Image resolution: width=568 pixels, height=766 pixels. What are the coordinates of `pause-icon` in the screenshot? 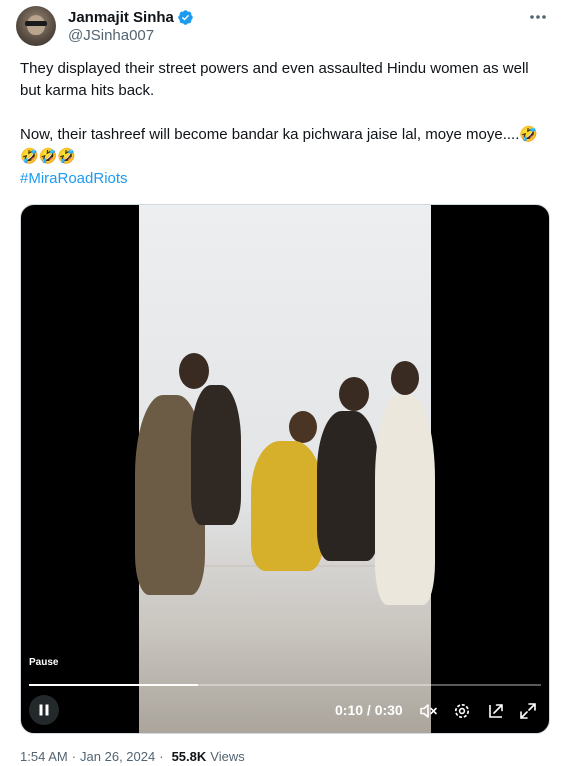 It's located at (44, 710).